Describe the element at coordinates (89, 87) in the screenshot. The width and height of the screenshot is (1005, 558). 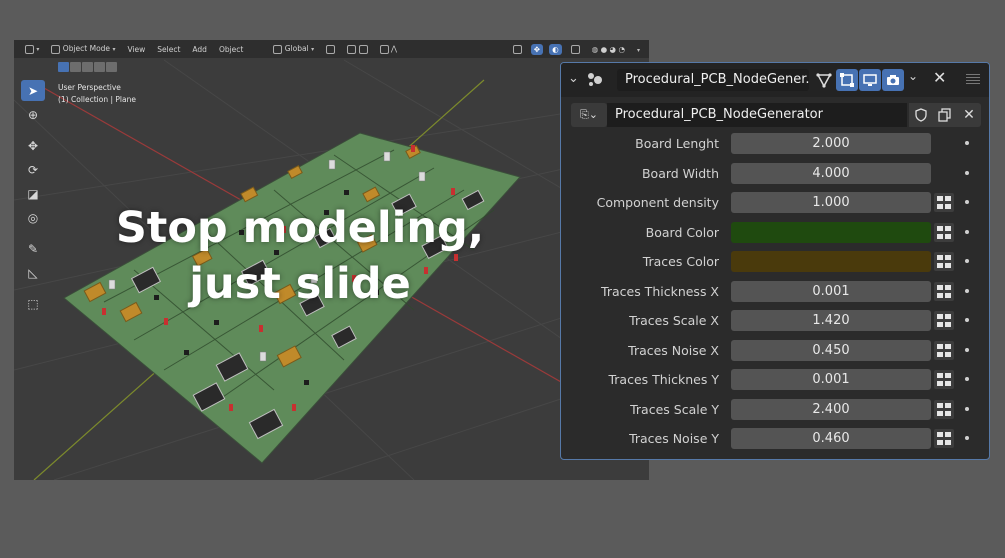
I see `view-perspective-text: User Perspective` at that location.